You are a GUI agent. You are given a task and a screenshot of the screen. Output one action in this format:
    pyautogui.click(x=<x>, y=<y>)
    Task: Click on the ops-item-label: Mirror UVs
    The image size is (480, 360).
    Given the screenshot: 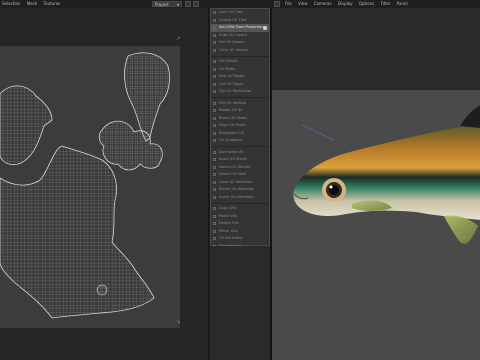 What is the action you would take?
    pyautogui.click(x=228, y=230)
    